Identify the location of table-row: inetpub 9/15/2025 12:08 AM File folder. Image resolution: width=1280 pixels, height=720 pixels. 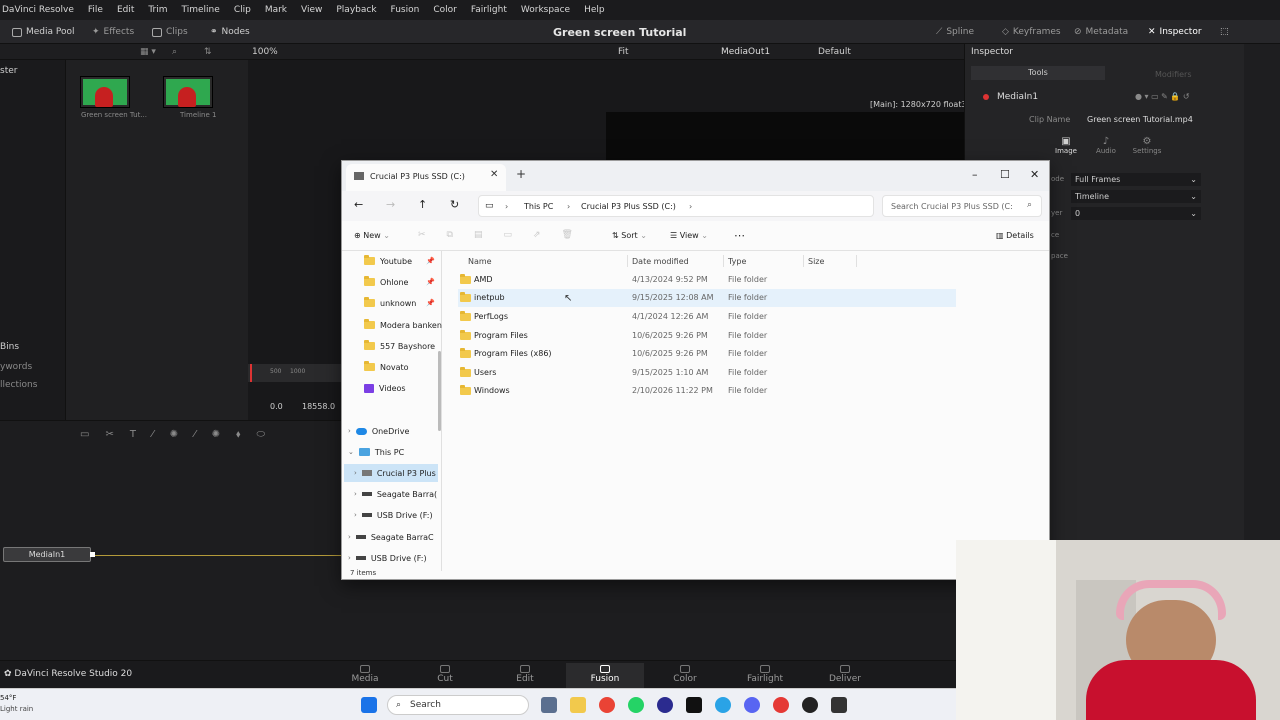
(707, 298).